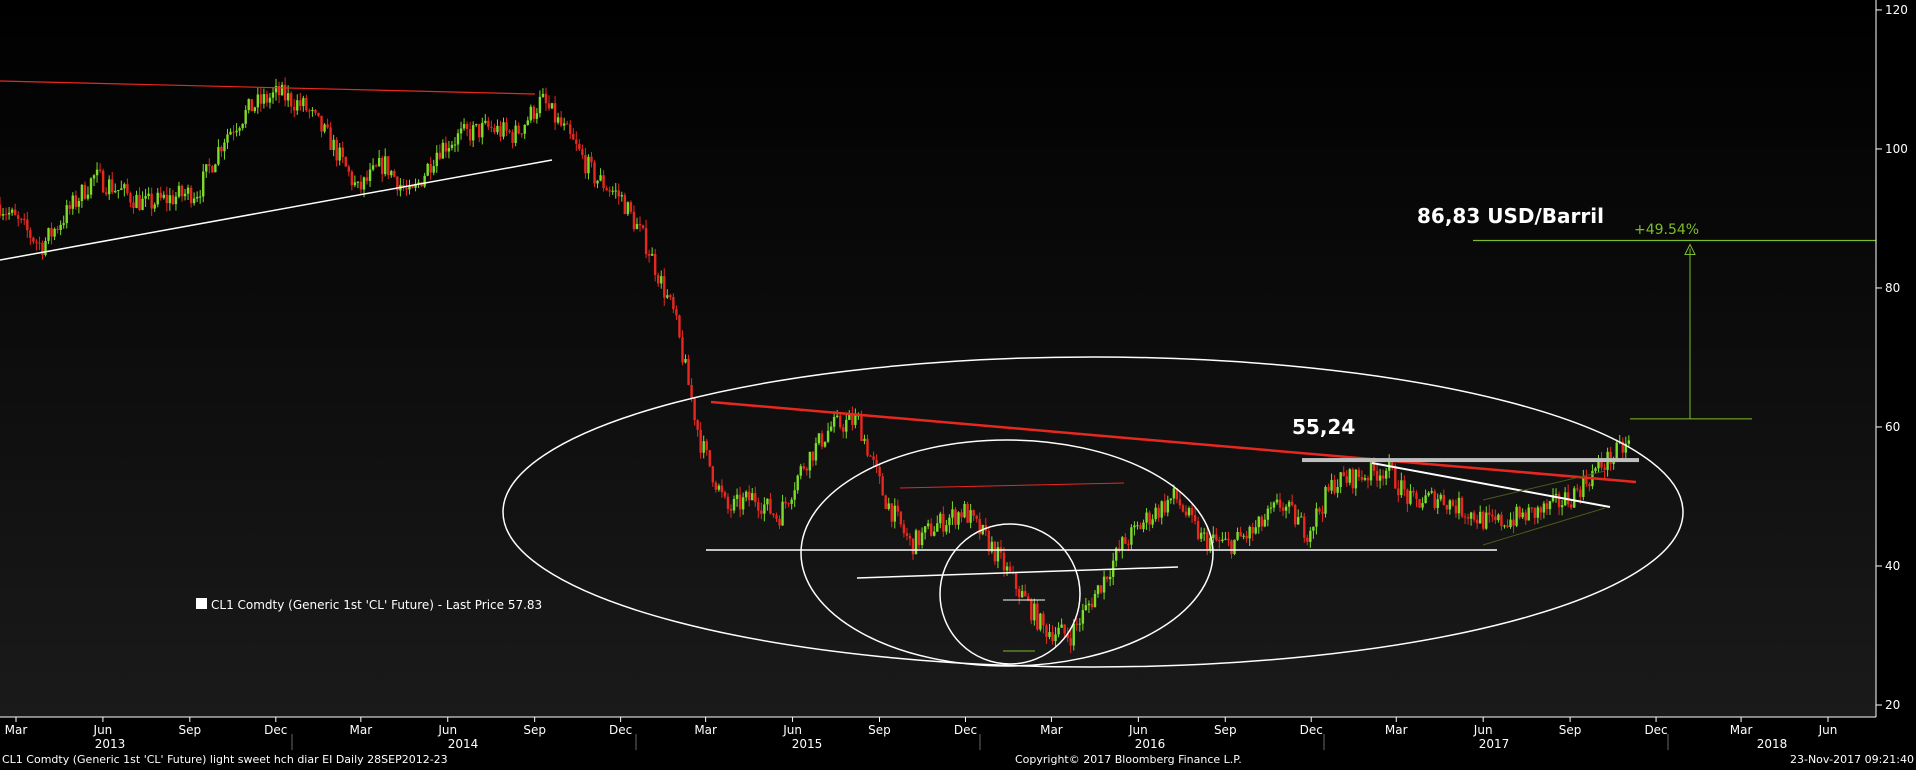  Describe the element at coordinates (201, 603) in the screenshot. I see `legend-swatch` at that location.